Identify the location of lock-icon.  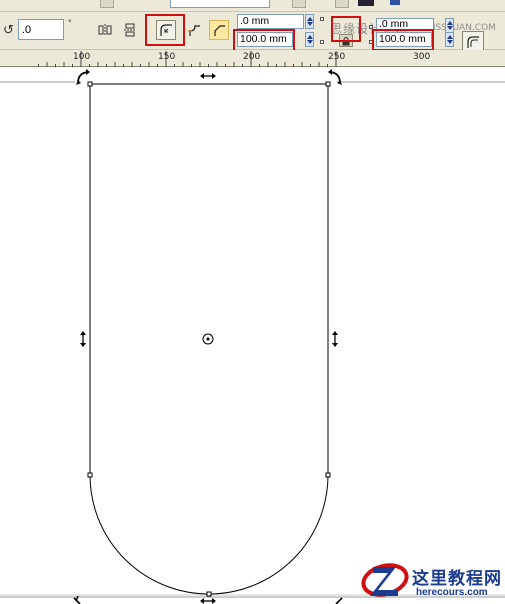
(346, 40).